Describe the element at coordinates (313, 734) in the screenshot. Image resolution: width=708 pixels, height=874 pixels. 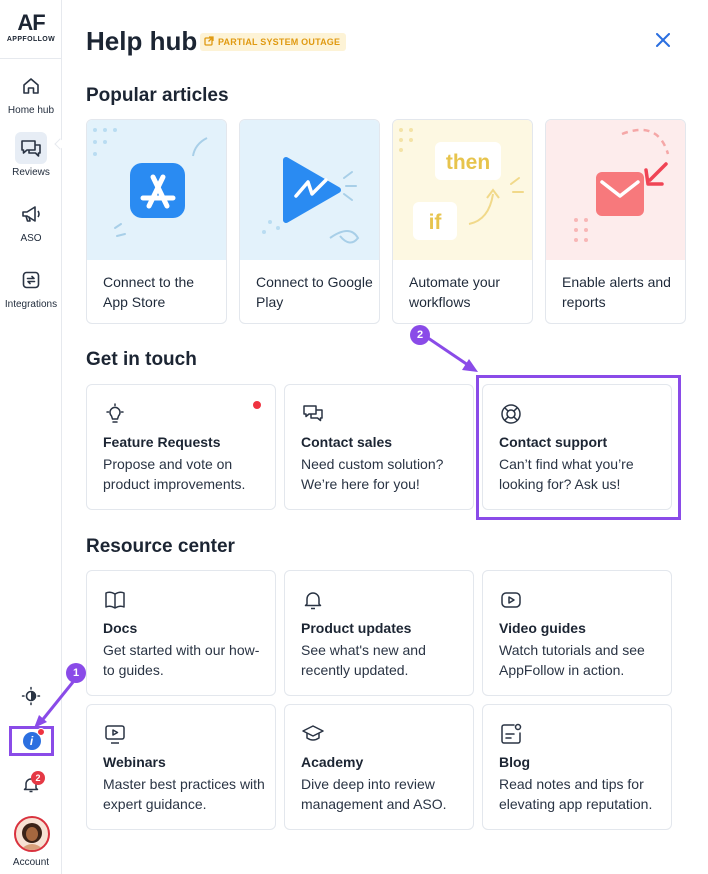
I see `graduation-cap-icon` at that location.